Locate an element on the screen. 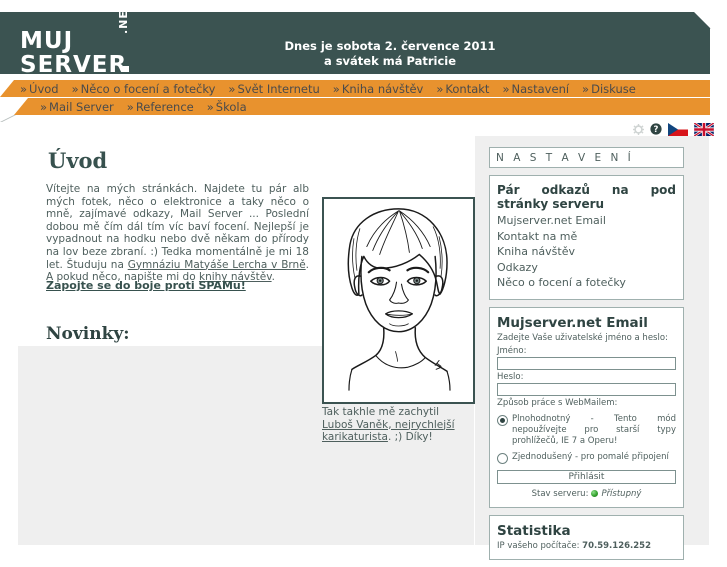 This screenshot has height=567, width=727. statistics-heading: Statistika is located at coordinates (534, 530).